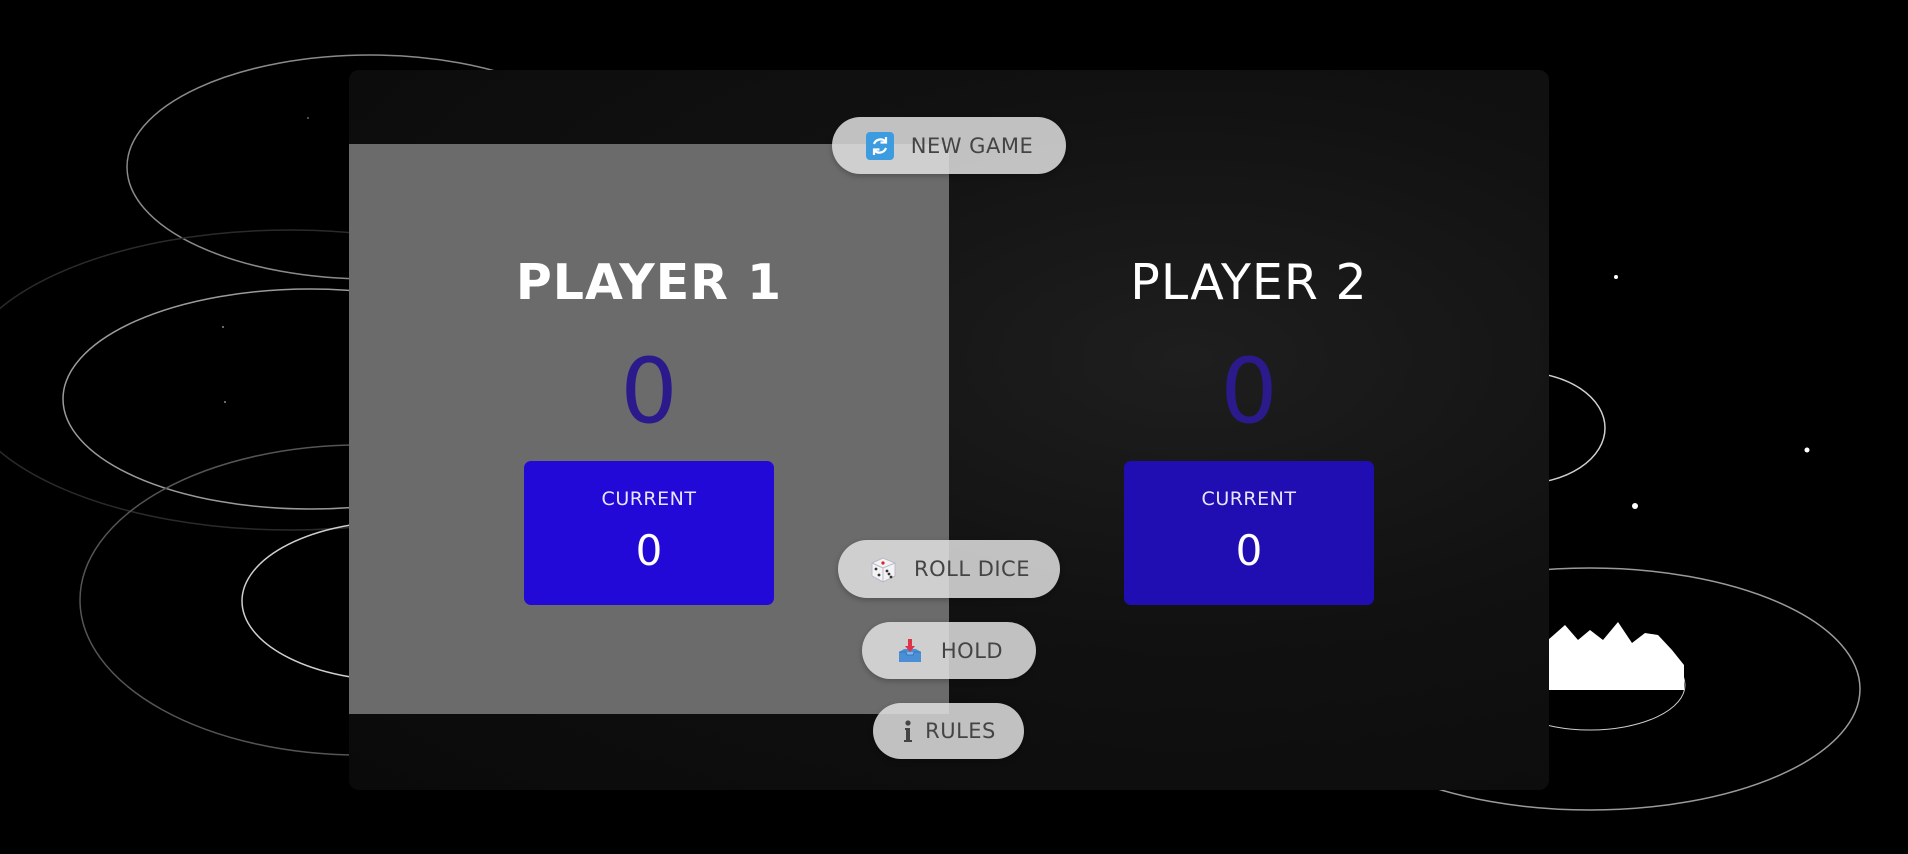 The height and width of the screenshot is (854, 1908). Describe the element at coordinates (880, 146) in the screenshot. I see `refresh-icon` at that location.